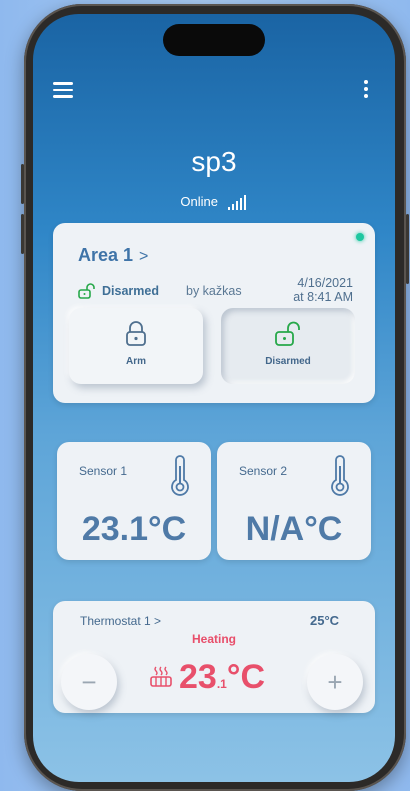 This screenshot has width=410, height=791. What do you see at coordinates (288, 361) in the screenshot?
I see `disarm-button-label: Disarmed` at bounding box center [288, 361].